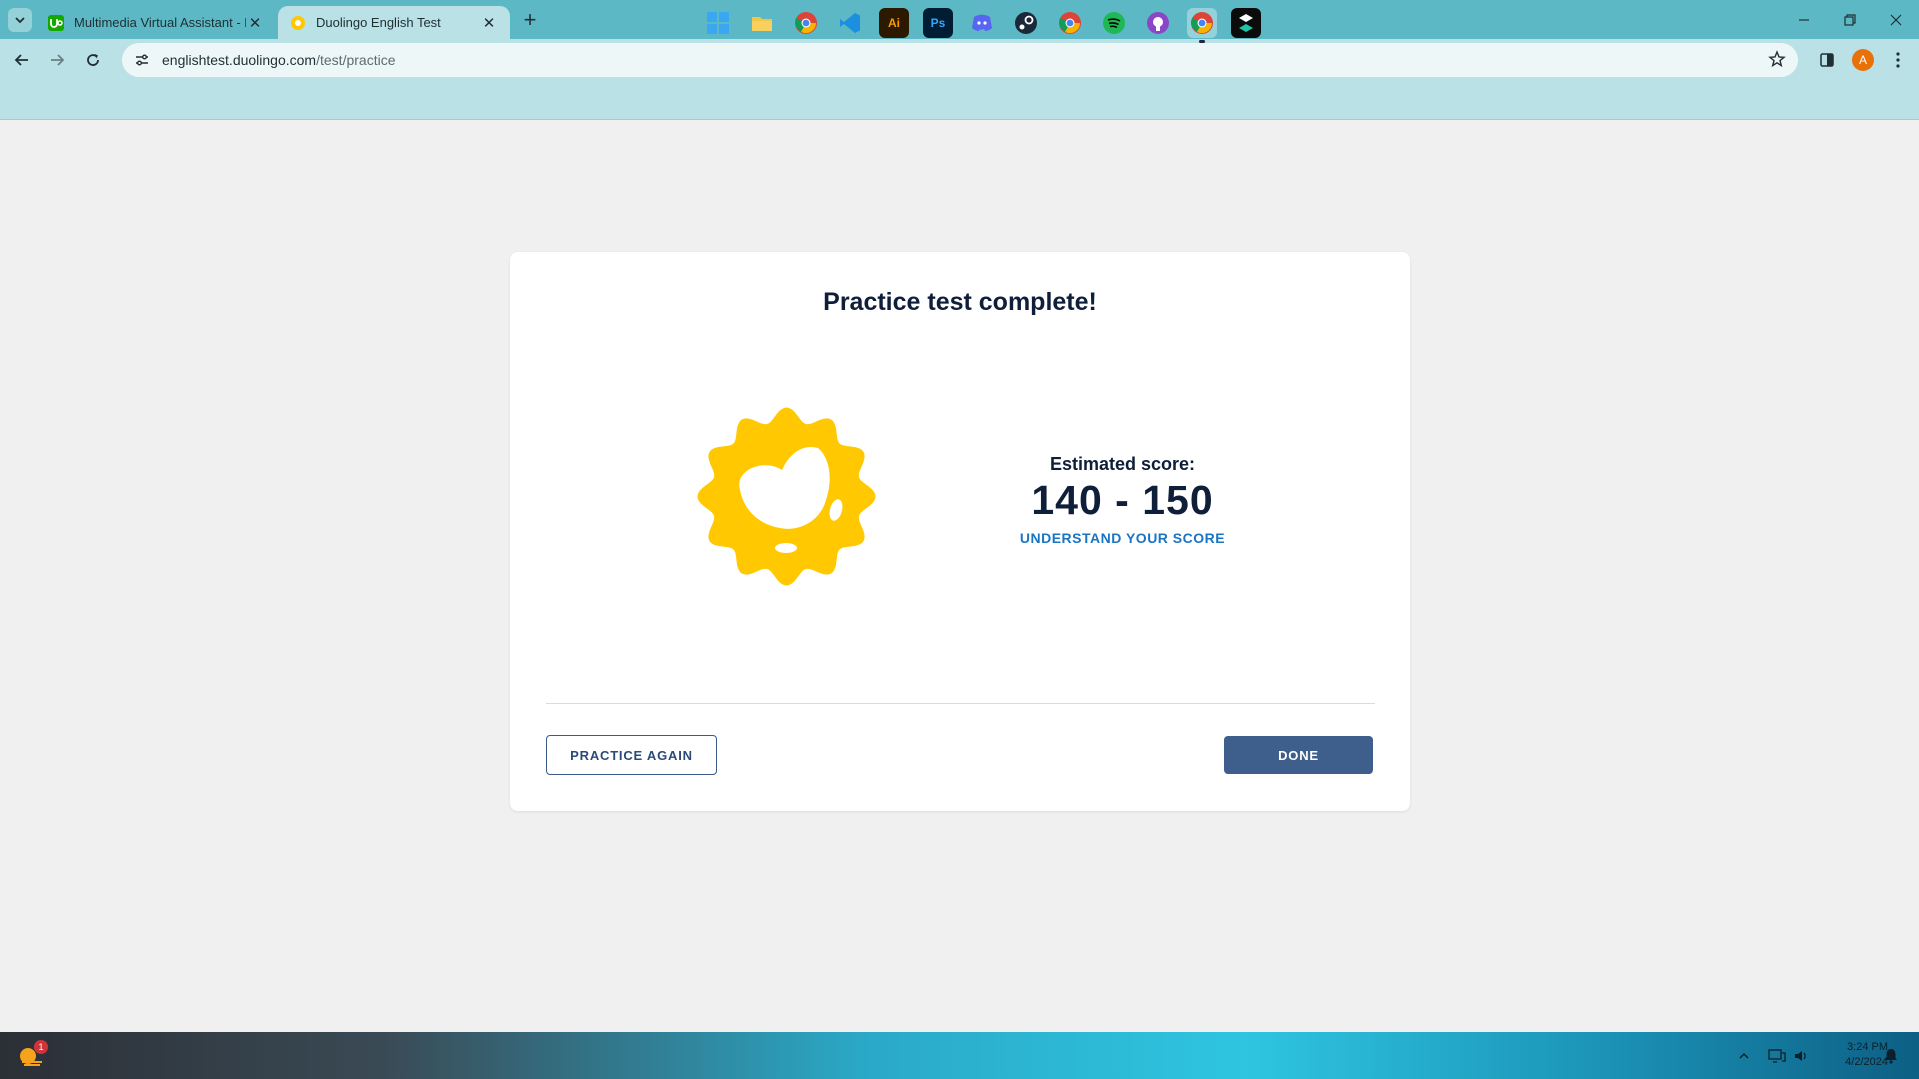 Image resolution: width=1919 pixels, height=1079 pixels. Describe the element at coordinates (1891, 1056) in the screenshot. I see `notification-bell-icon` at that location.